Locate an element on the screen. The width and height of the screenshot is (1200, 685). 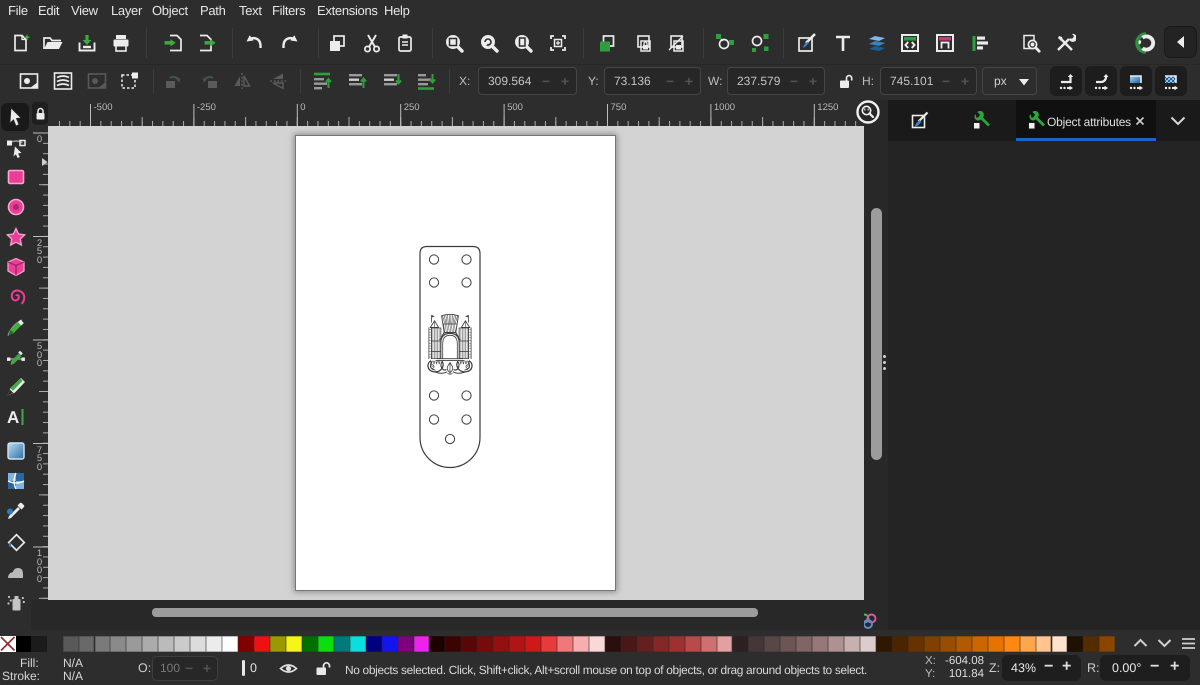
svg-text: A is located at coordinates (13, 417).